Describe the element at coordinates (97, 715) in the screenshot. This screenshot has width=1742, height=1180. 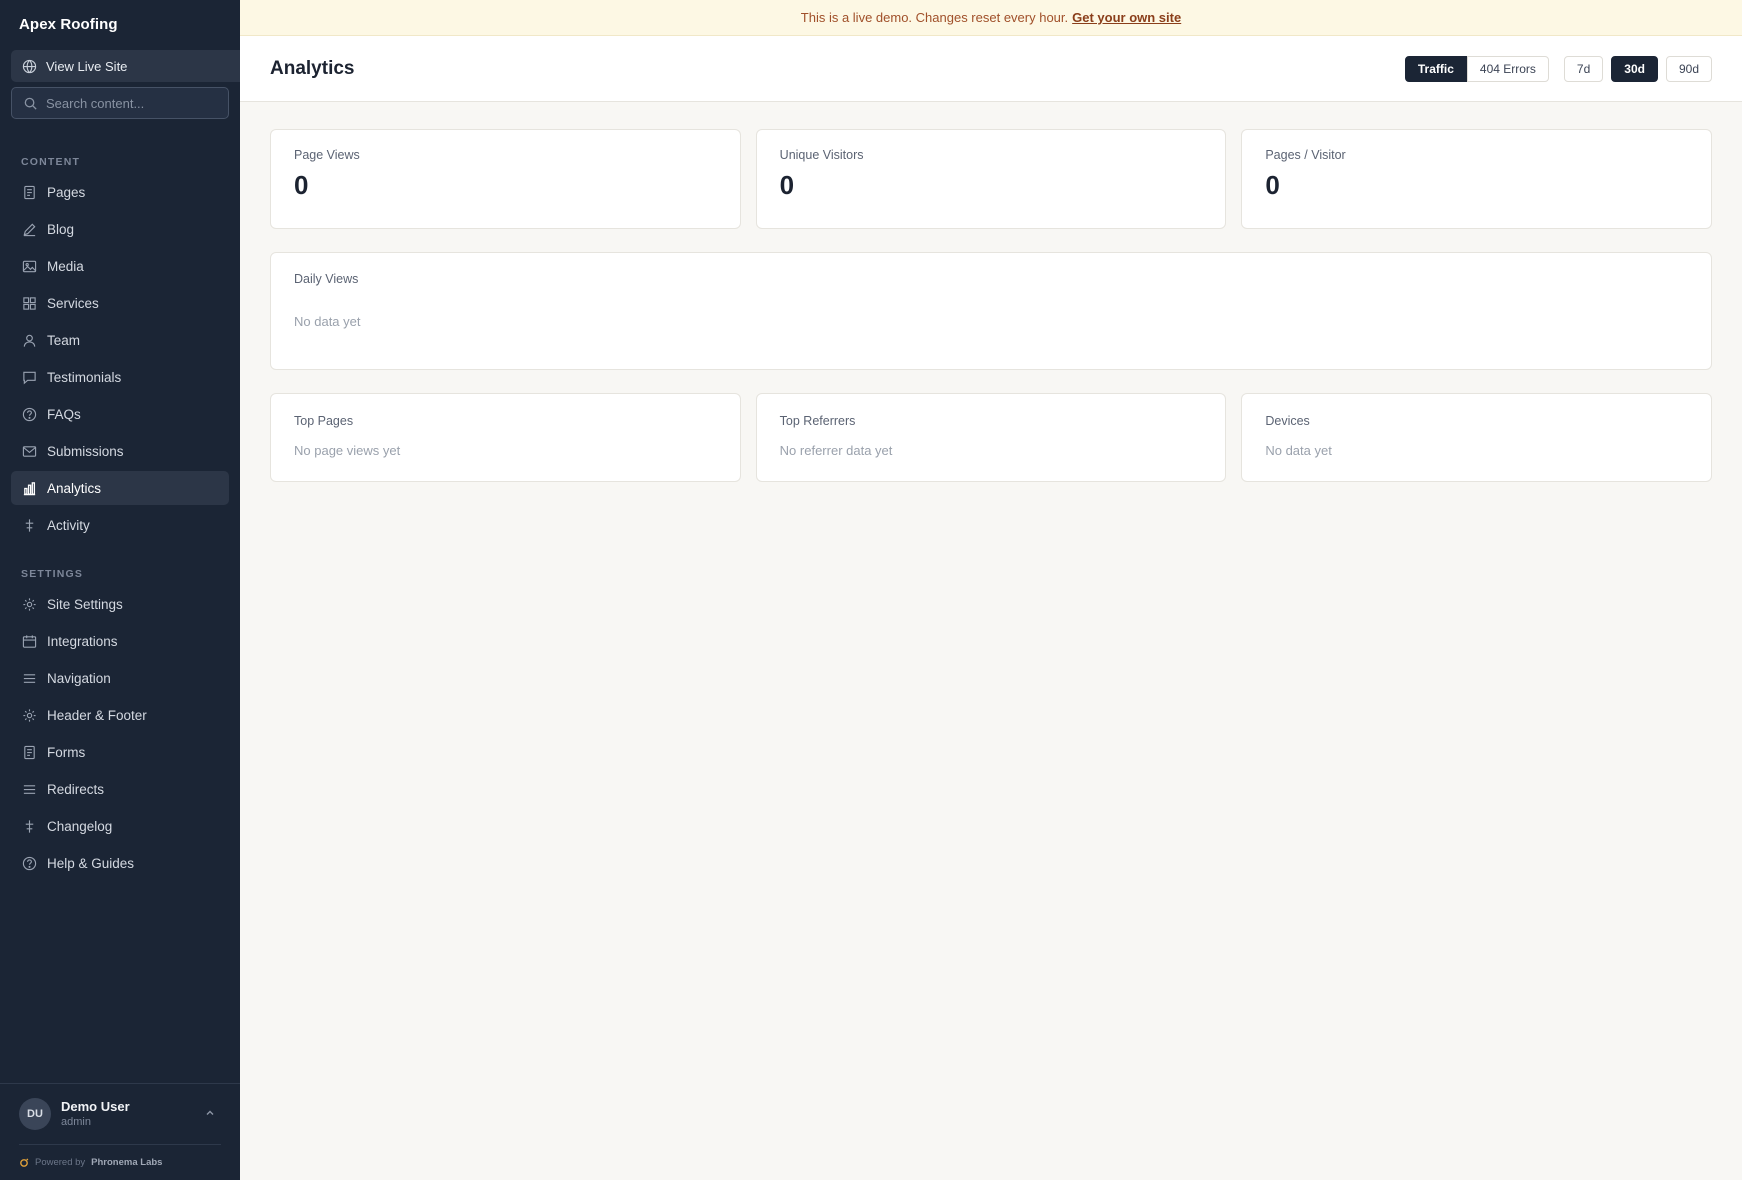
I see `sidebar-item-label: Header & Footer` at that location.